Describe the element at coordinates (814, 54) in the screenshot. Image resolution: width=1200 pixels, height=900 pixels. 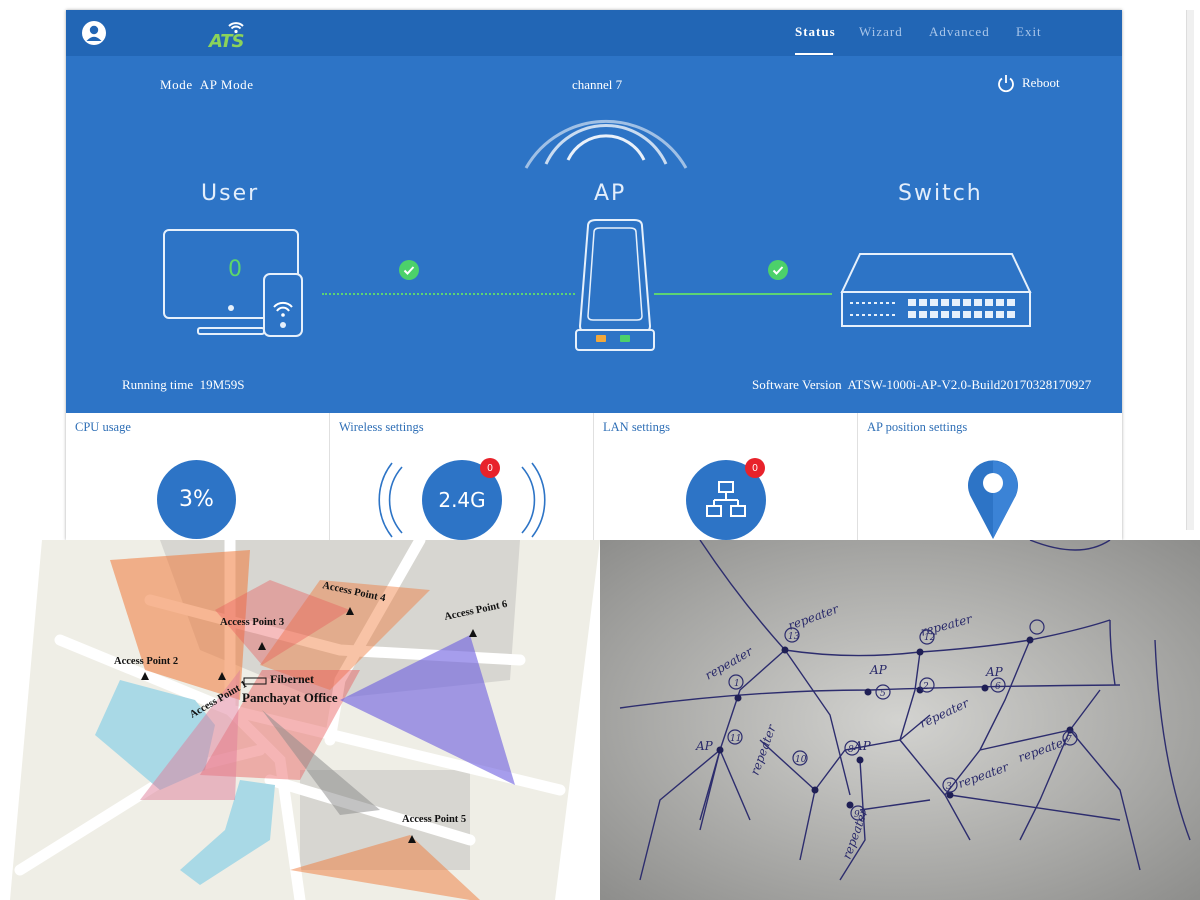
I see `active-tab-indicator` at that location.